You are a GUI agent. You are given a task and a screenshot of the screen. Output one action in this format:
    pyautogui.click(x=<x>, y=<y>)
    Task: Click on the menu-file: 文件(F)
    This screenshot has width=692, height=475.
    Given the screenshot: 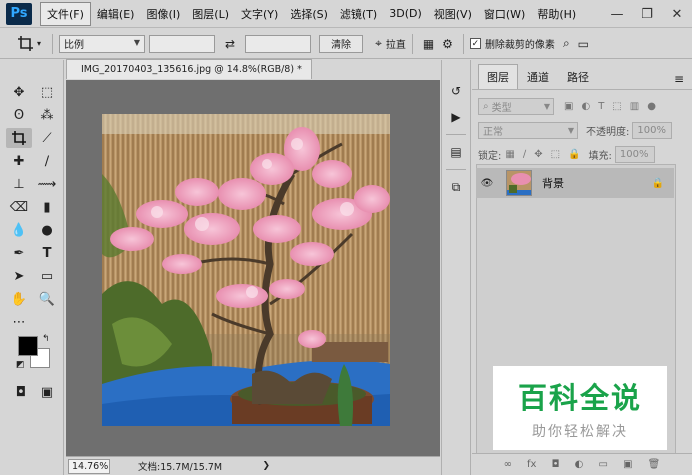 What is the action you would take?
    pyautogui.click(x=65, y=13)
    